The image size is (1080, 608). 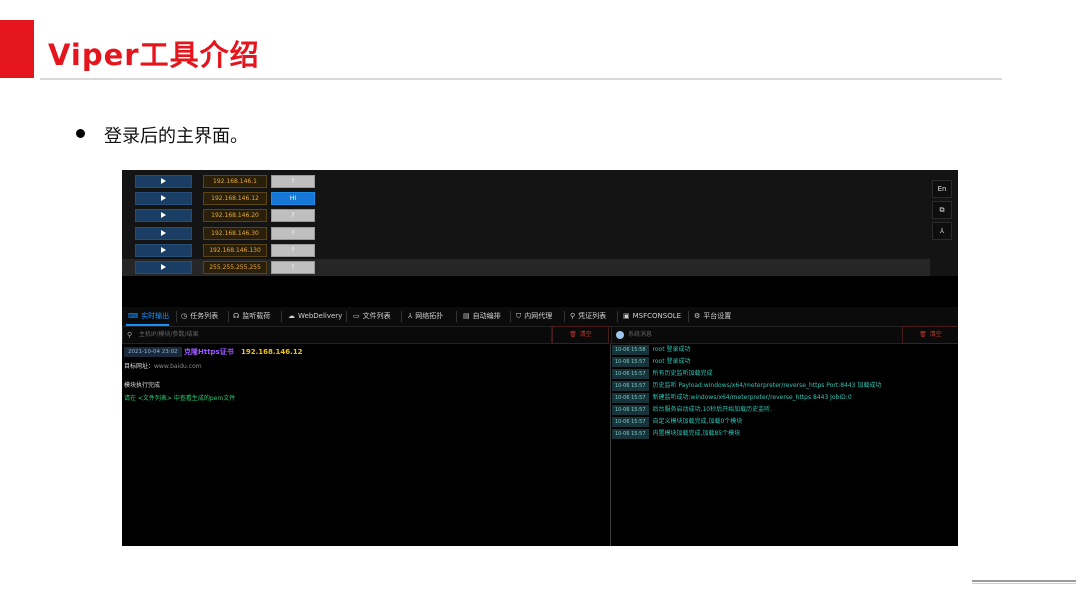 I want to click on tab-label: 凭证列表, so click(x=592, y=316).